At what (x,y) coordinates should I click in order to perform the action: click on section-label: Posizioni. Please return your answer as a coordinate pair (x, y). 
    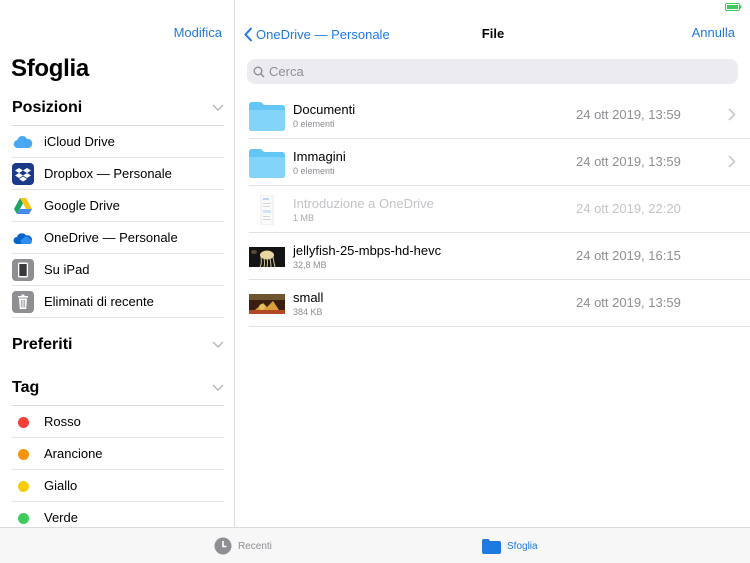
    Looking at the image, I should click on (47, 107).